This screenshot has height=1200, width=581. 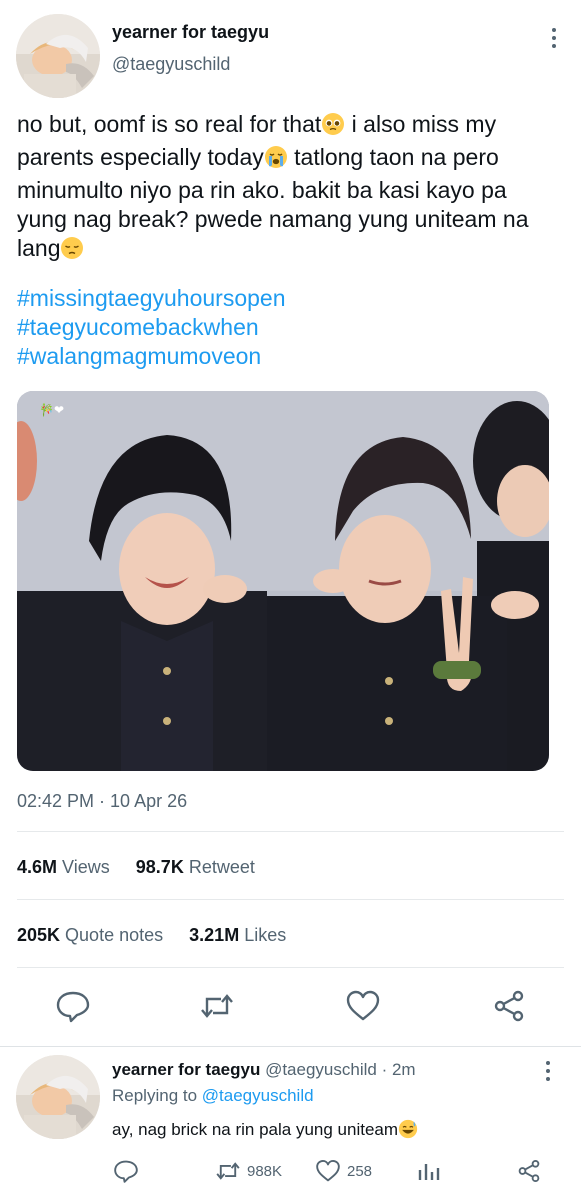 I want to click on hashtag-link: #taegyucomebackwhen, so click(x=151, y=327).